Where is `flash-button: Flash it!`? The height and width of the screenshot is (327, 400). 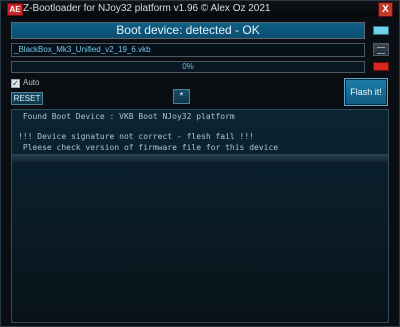 flash-button: Flash it! is located at coordinates (366, 92).